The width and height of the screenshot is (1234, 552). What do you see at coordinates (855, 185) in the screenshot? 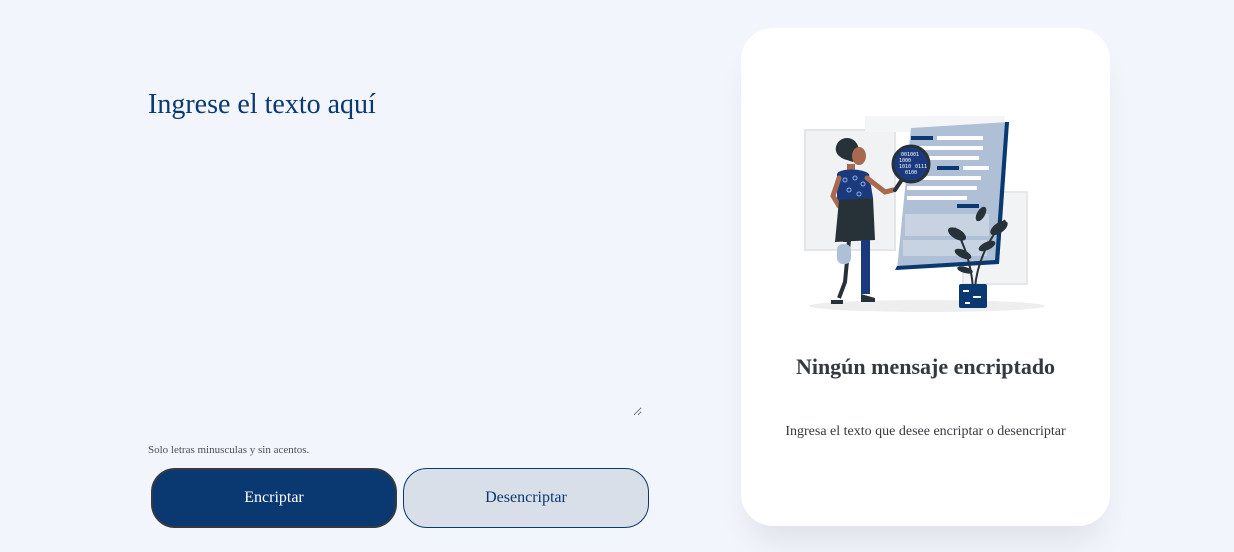
I see `person-shirt` at bounding box center [855, 185].